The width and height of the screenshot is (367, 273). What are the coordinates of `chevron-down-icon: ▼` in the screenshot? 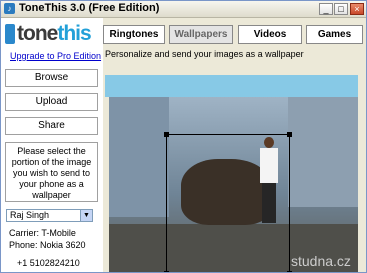 It's located at (86, 215).